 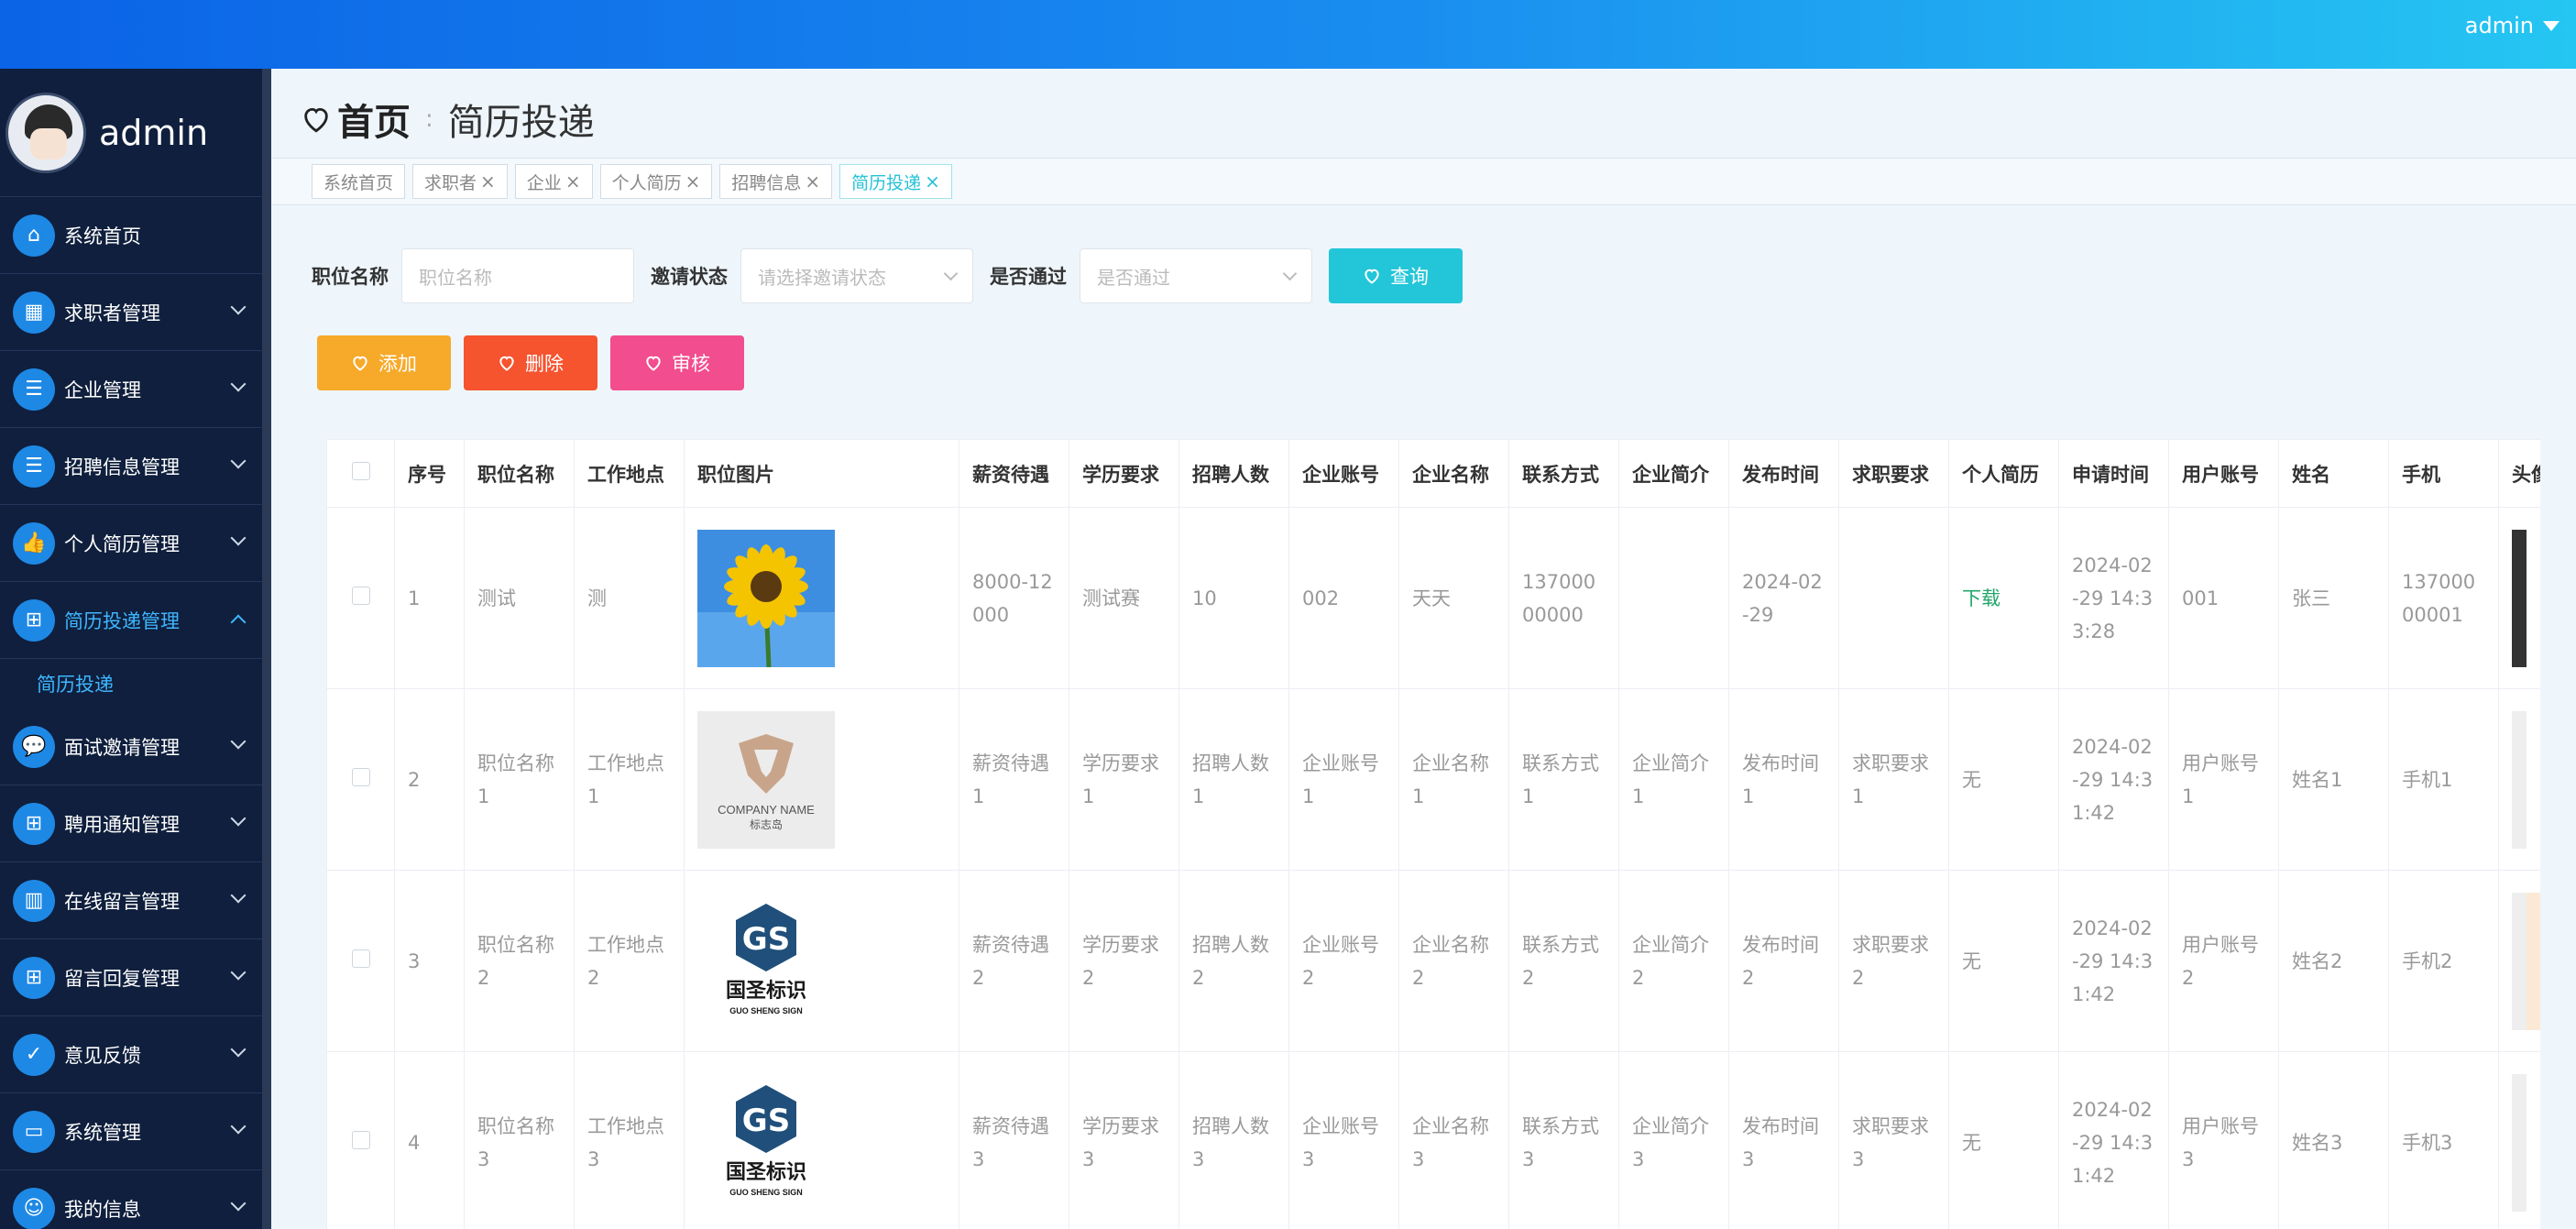 What do you see at coordinates (1288, 34) in the screenshot?
I see `top-bar: admin` at bounding box center [1288, 34].